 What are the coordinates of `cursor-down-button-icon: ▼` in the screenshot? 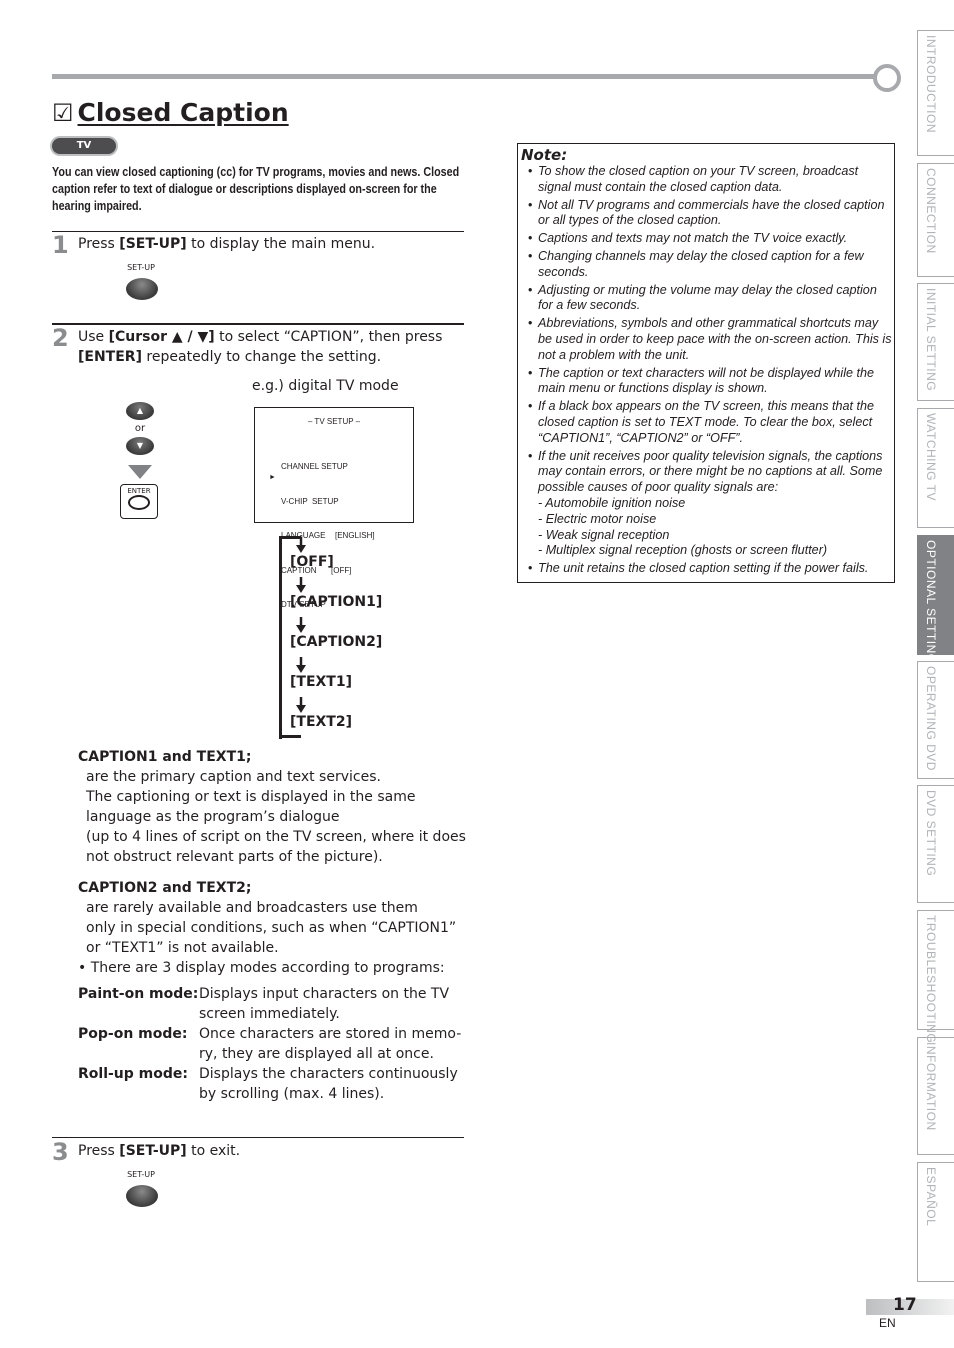 It's located at (140, 446).